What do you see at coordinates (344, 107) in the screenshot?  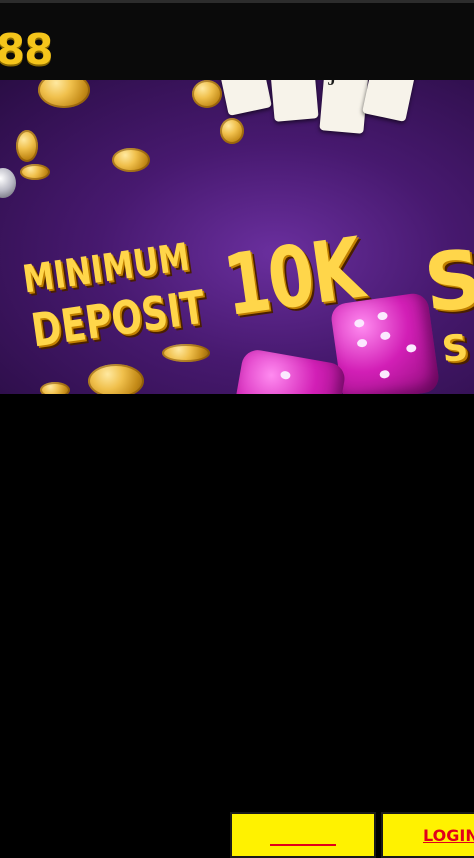 I see `playing-card: J` at bounding box center [344, 107].